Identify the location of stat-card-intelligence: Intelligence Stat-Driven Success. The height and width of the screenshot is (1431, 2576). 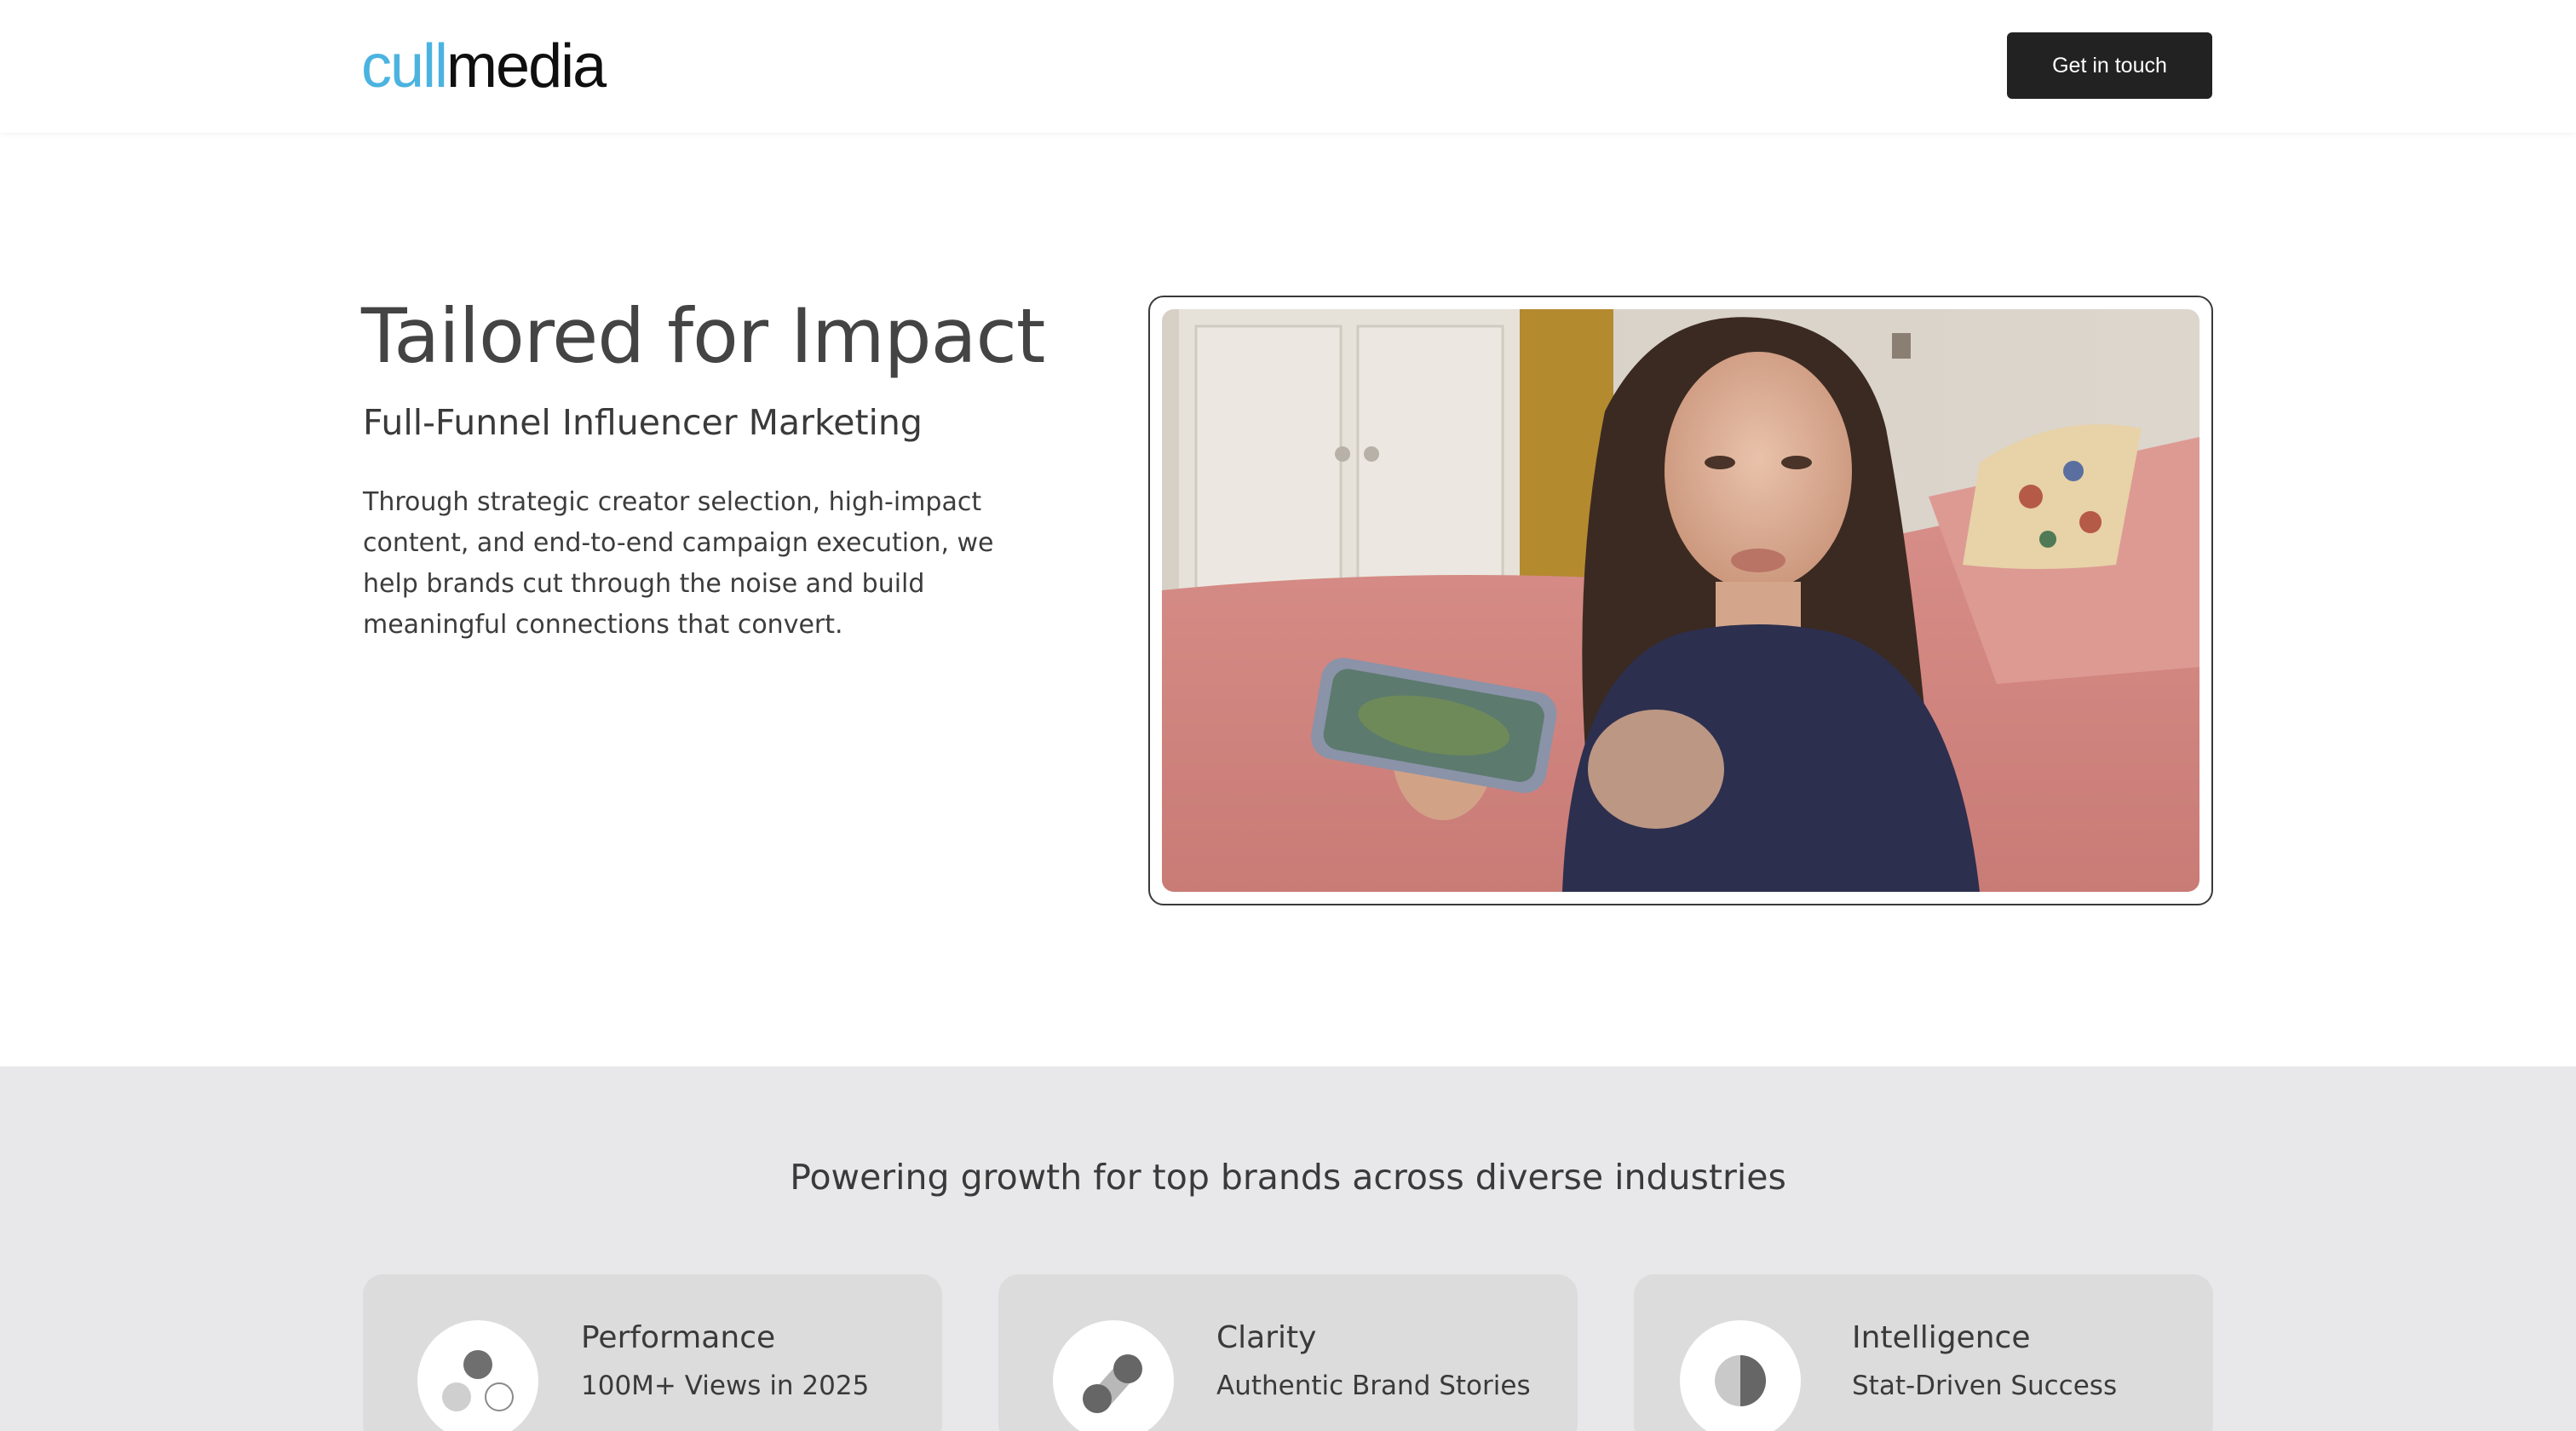
(1924, 1352).